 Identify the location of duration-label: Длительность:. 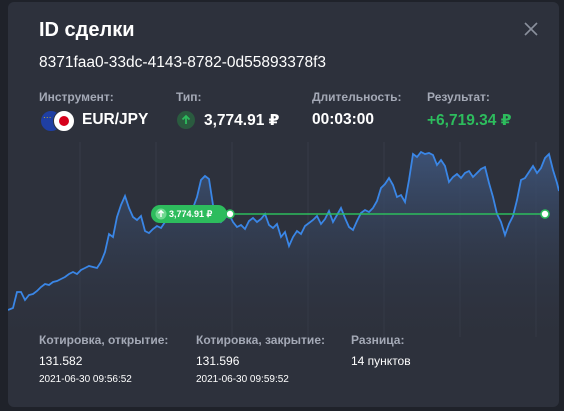
(357, 97).